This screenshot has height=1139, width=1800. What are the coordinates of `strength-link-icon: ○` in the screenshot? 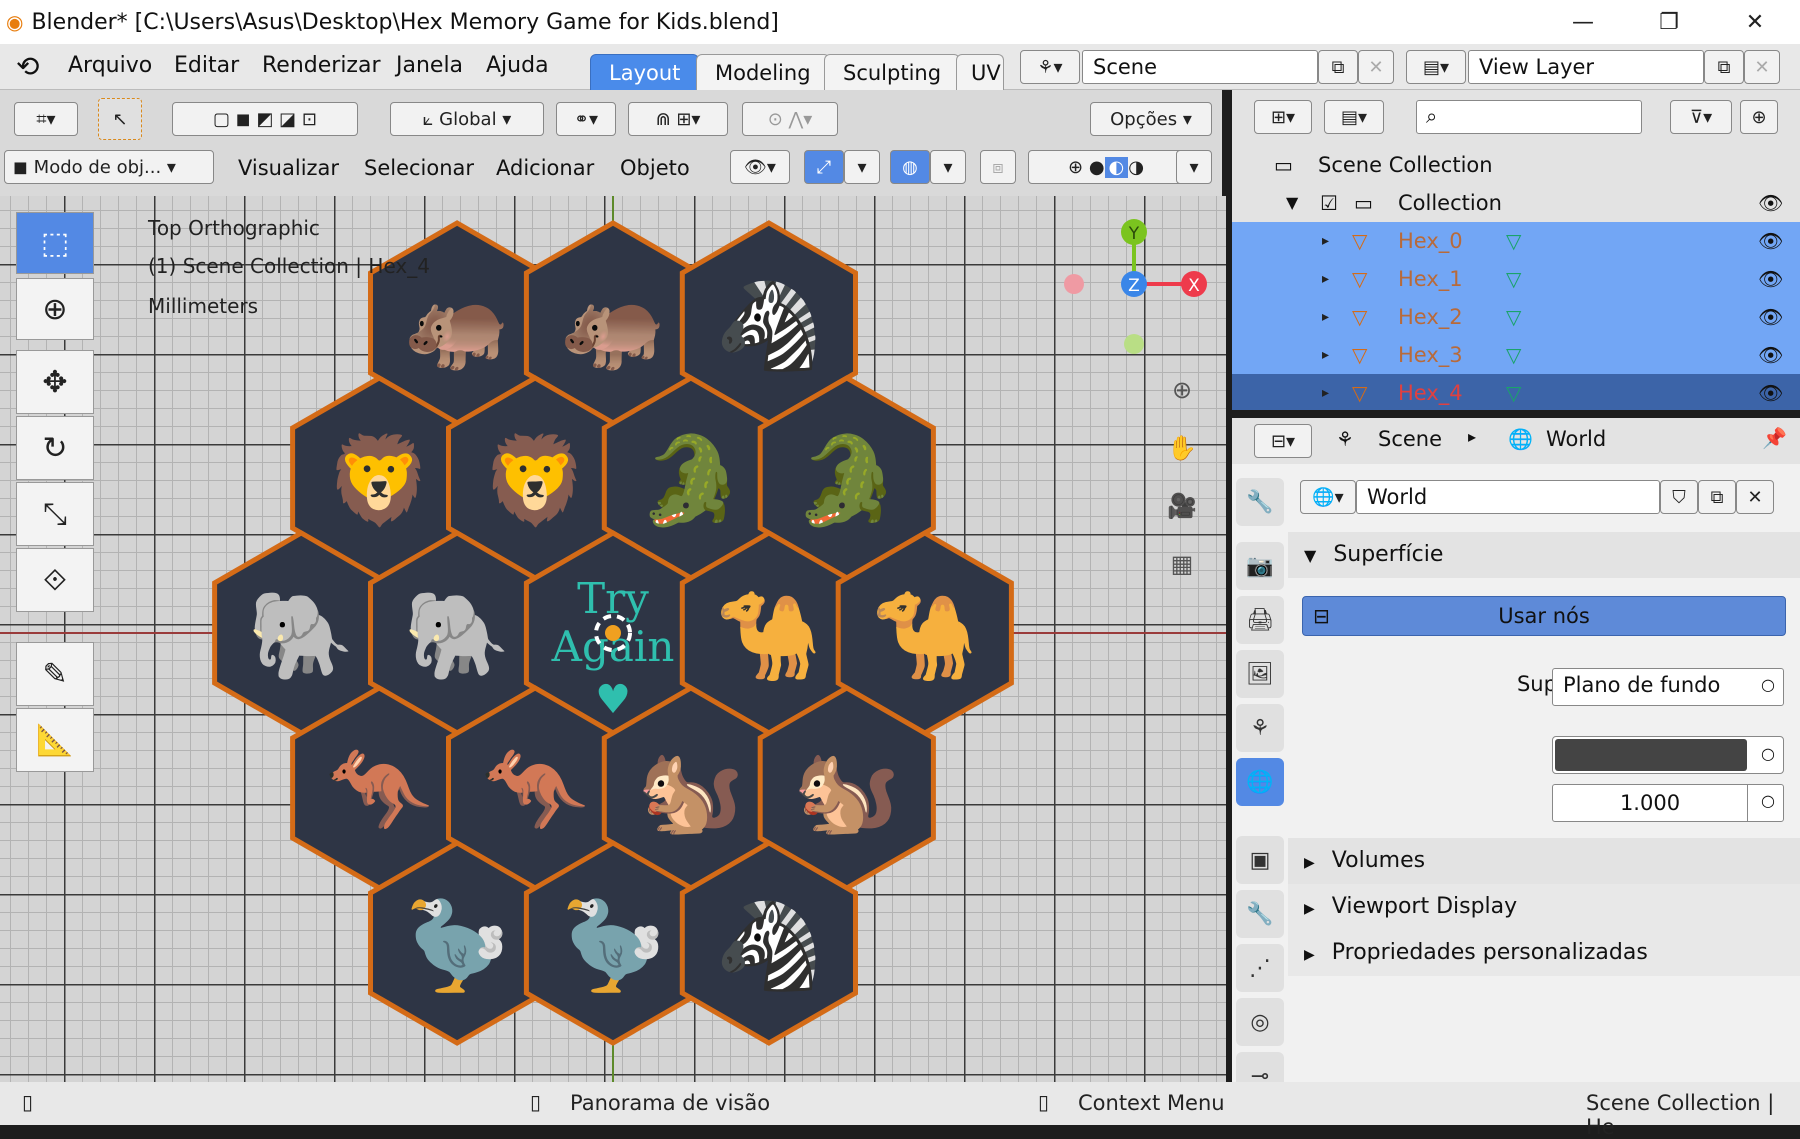 It's located at (1768, 801).